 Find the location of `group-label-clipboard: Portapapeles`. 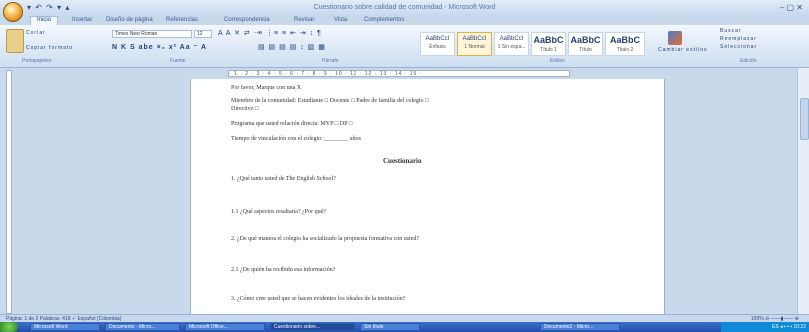

group-label-clipboard: Portapapeles is located at coordinates (37, 61).